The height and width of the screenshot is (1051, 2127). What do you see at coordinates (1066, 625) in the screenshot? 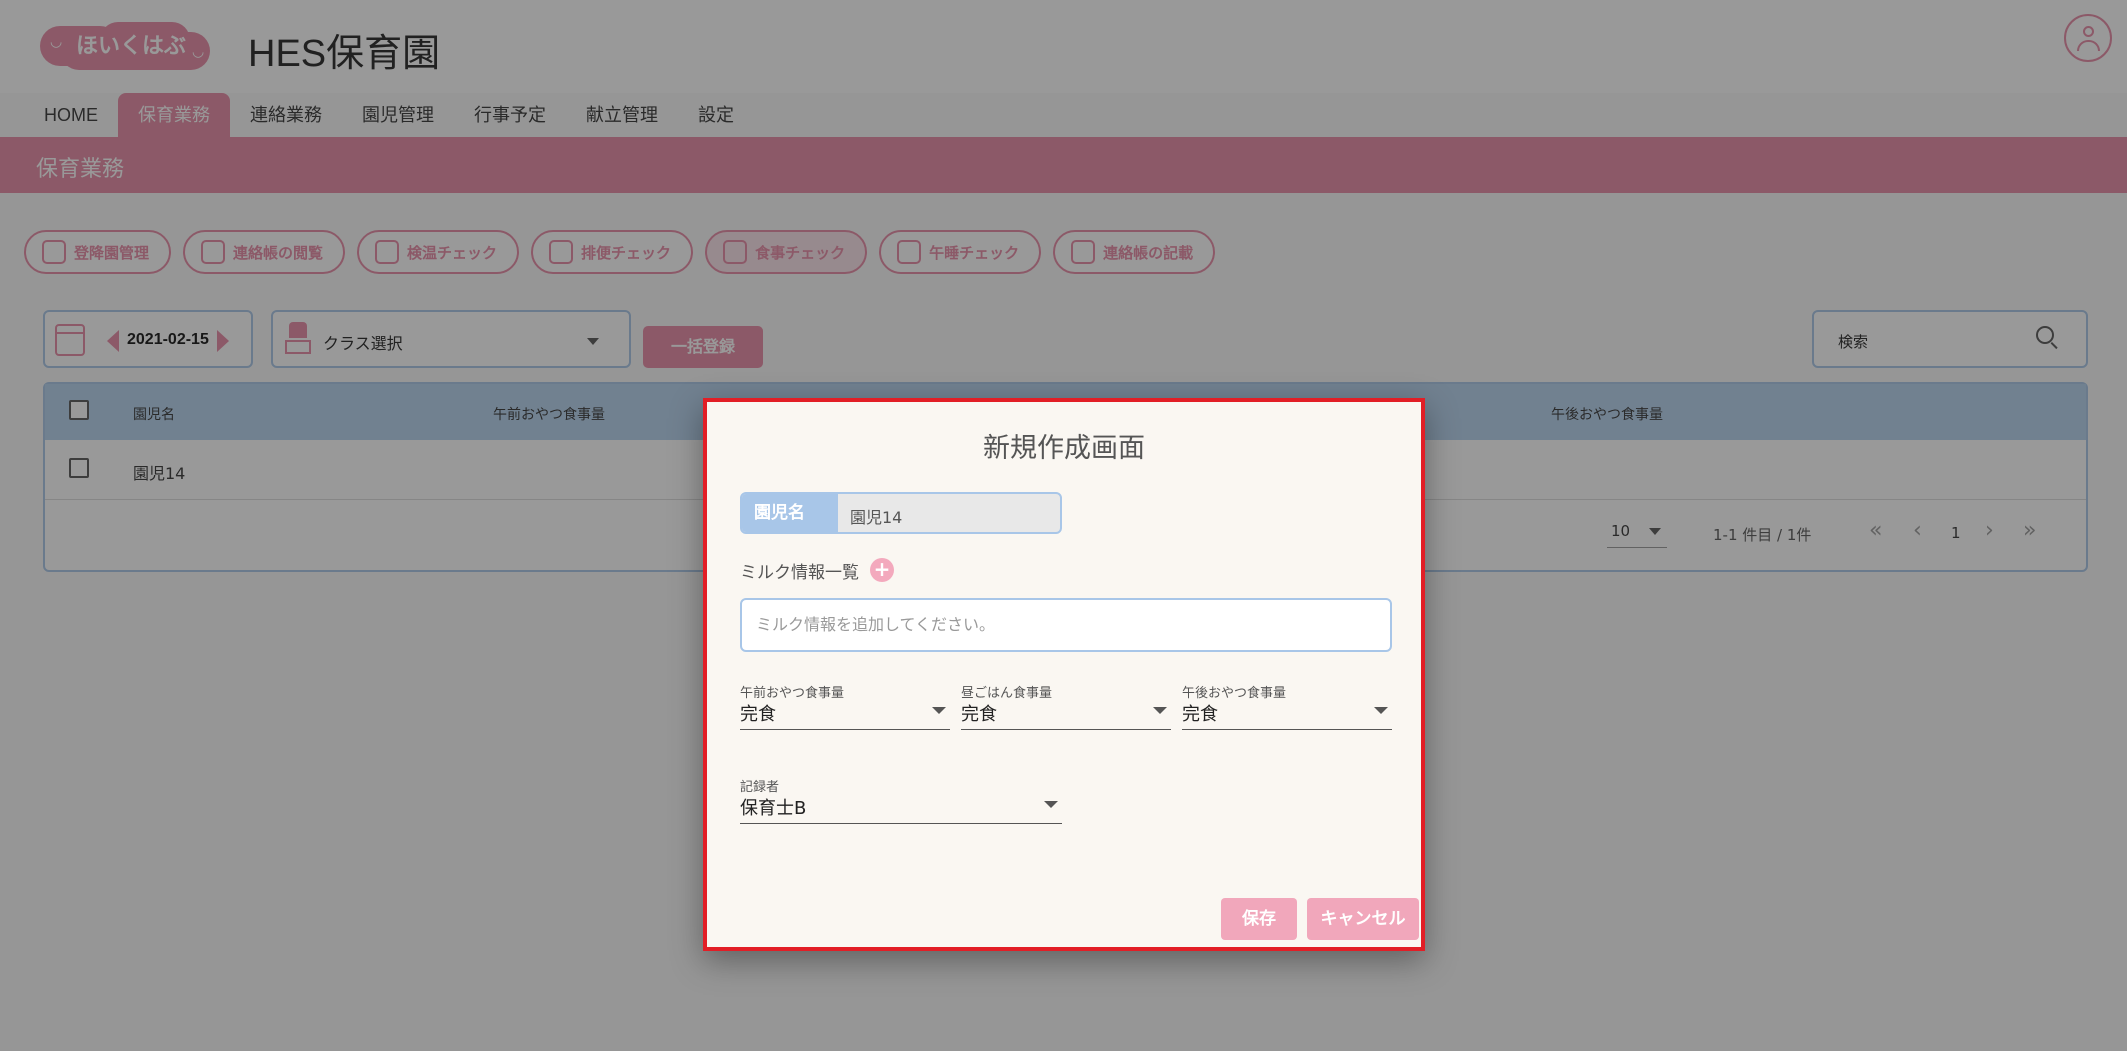
I see `milk-info-field: ミルク情報を追加してください。` at bounding box center [1066, 625].